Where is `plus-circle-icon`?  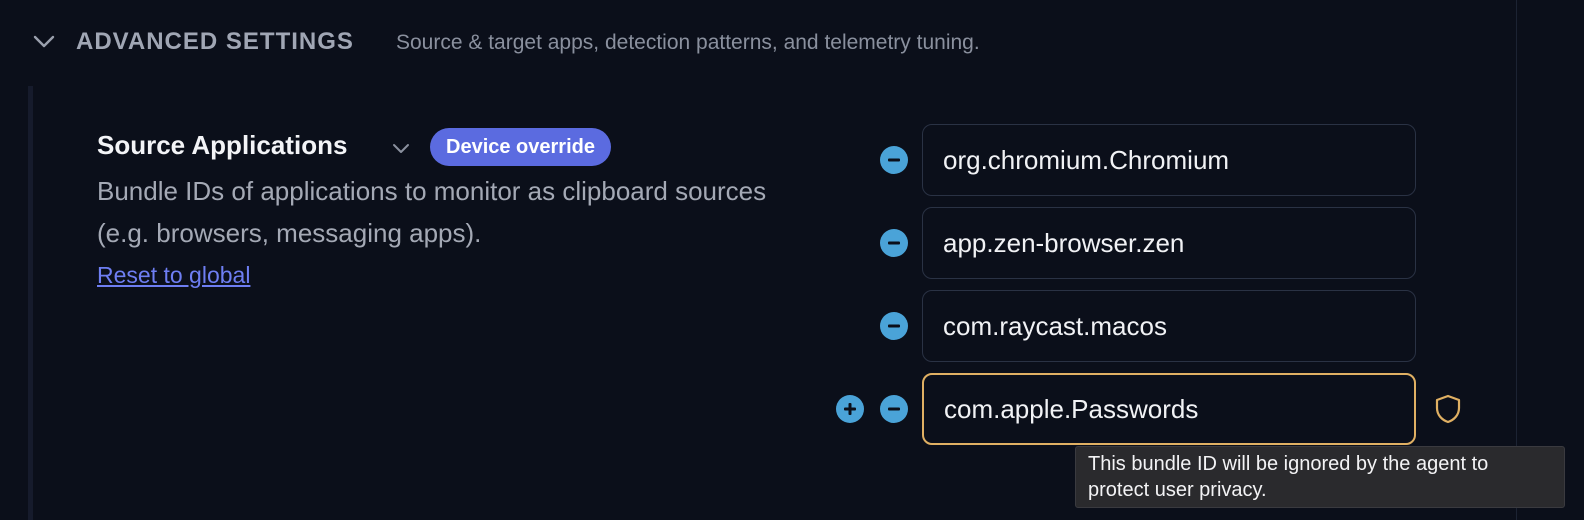 plus-circle-icon is located at coordinates (850, 409).